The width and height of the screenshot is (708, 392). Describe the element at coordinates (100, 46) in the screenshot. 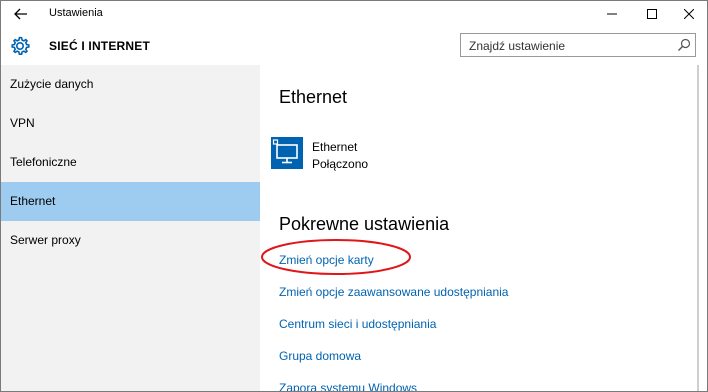

I see `page-title: SIEĆ I INTERNET` at that location.